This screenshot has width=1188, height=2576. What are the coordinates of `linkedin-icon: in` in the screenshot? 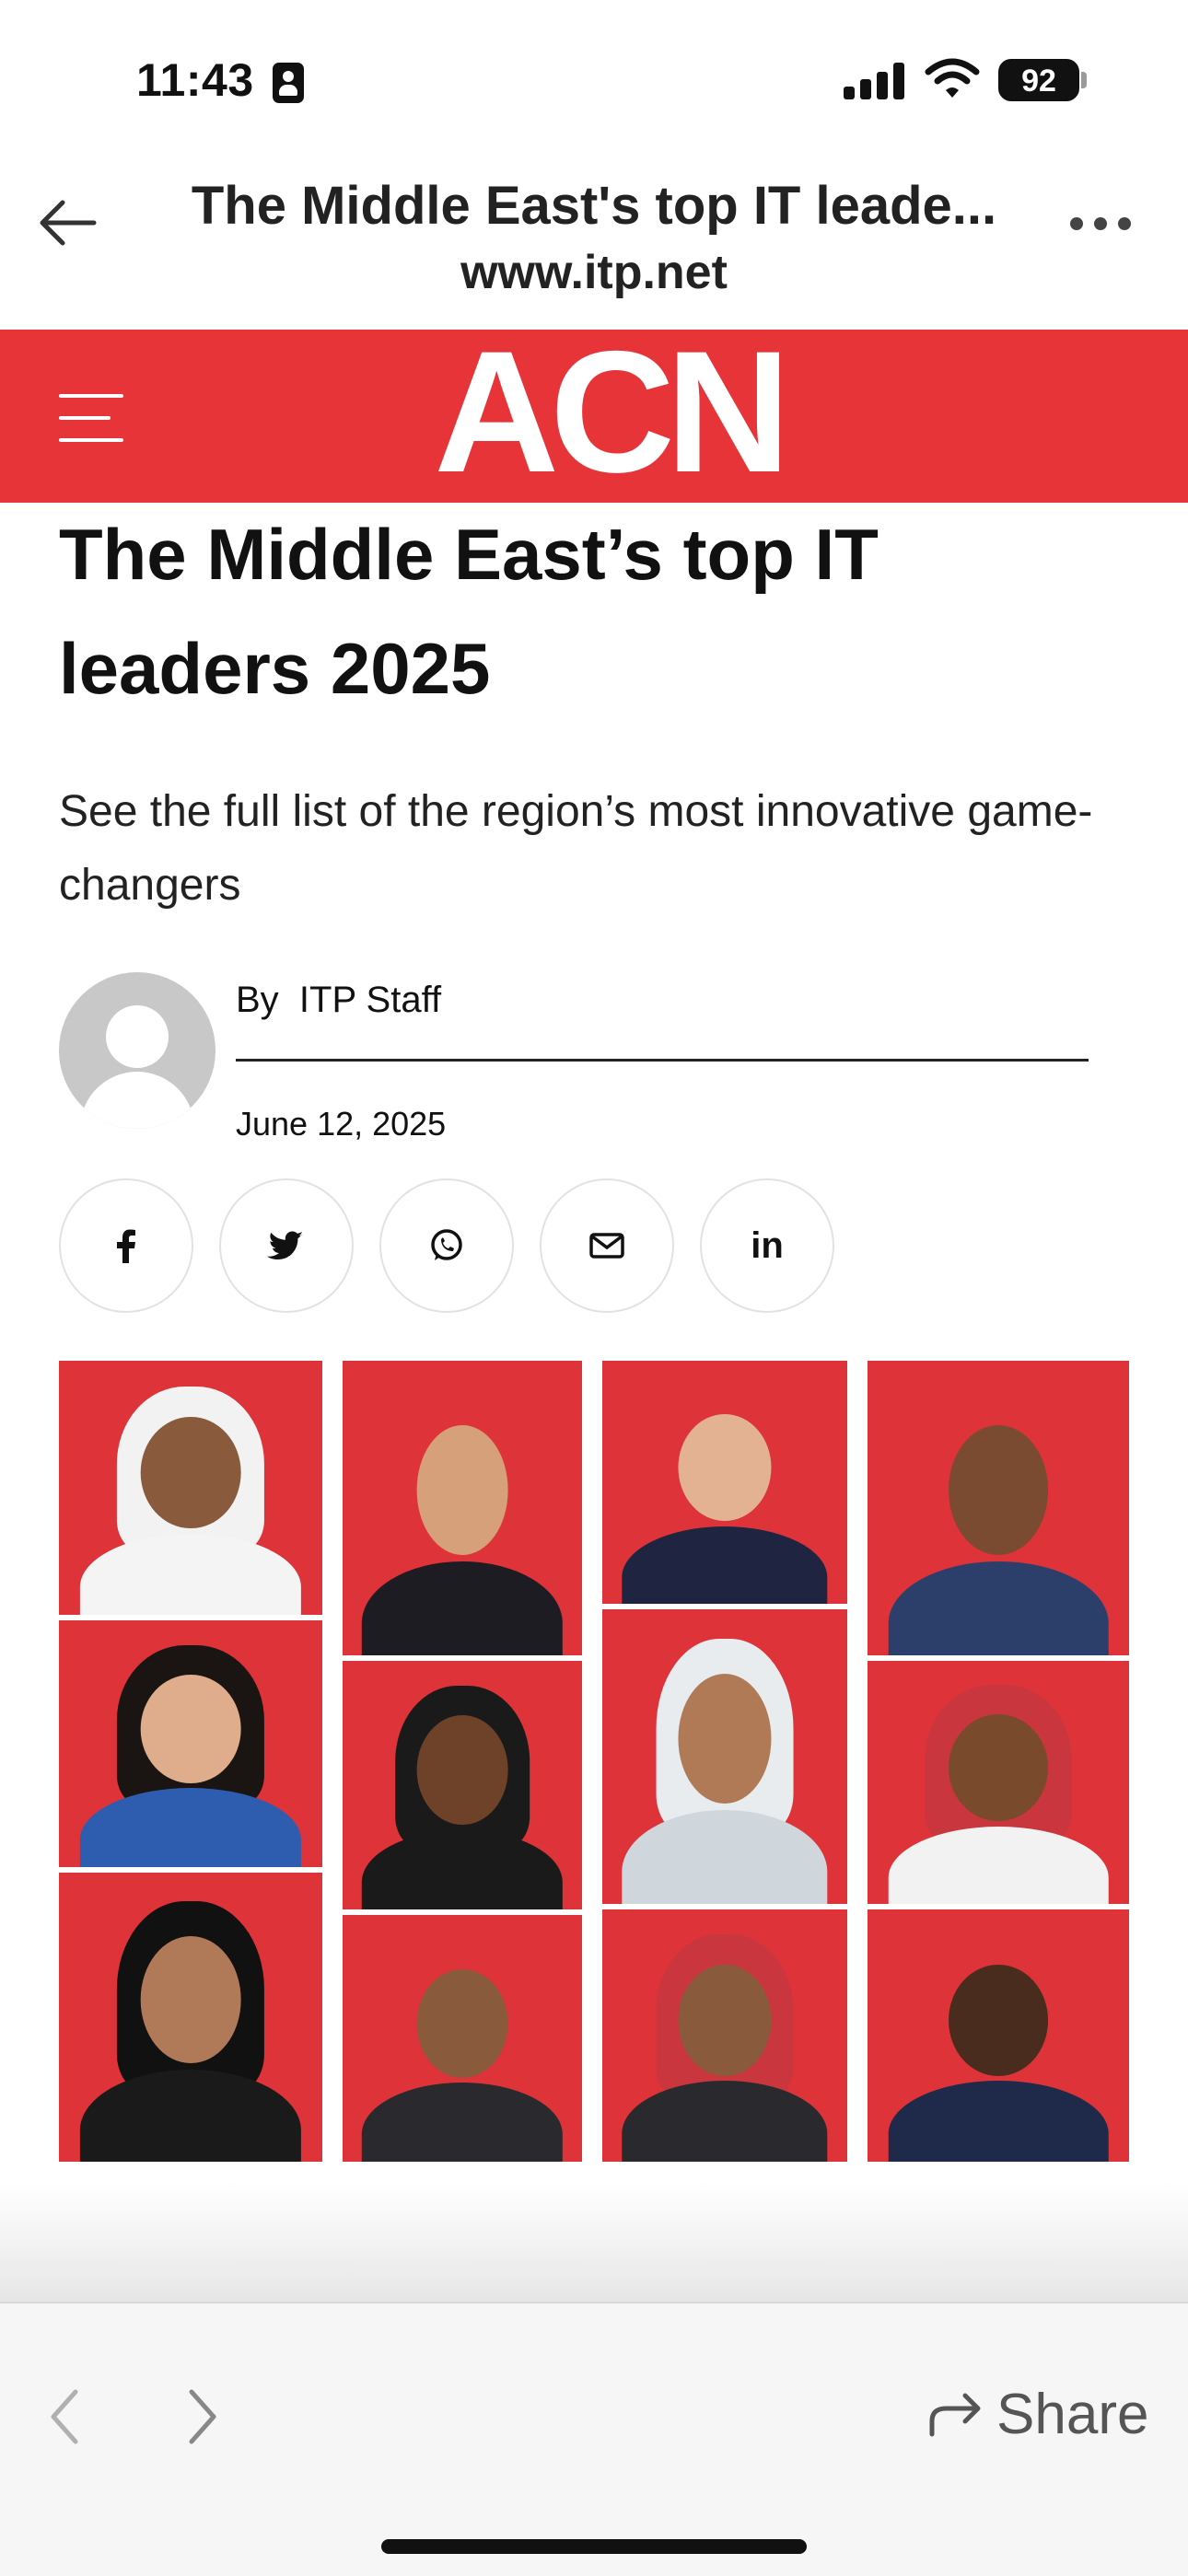 It's located at (767, 1245).